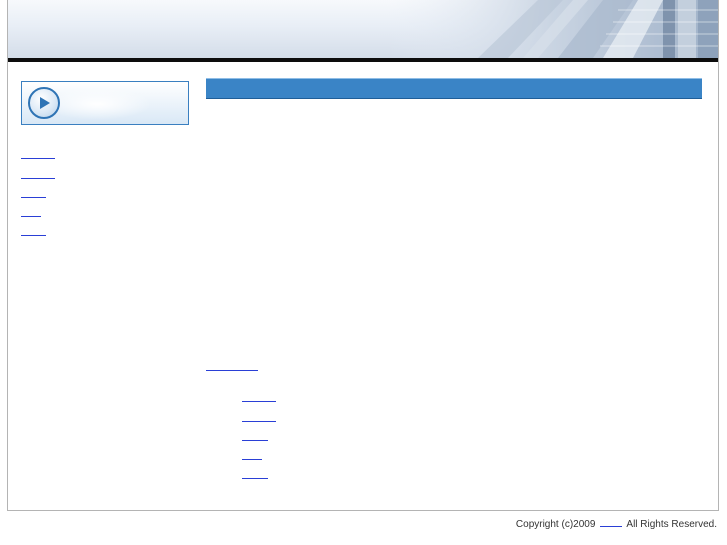 Image resolution: width=727 pixels, height=545 pixels. Describe the element at coordinates (105, 103) in the screenshot. I see `sidebar-banner` at that location.